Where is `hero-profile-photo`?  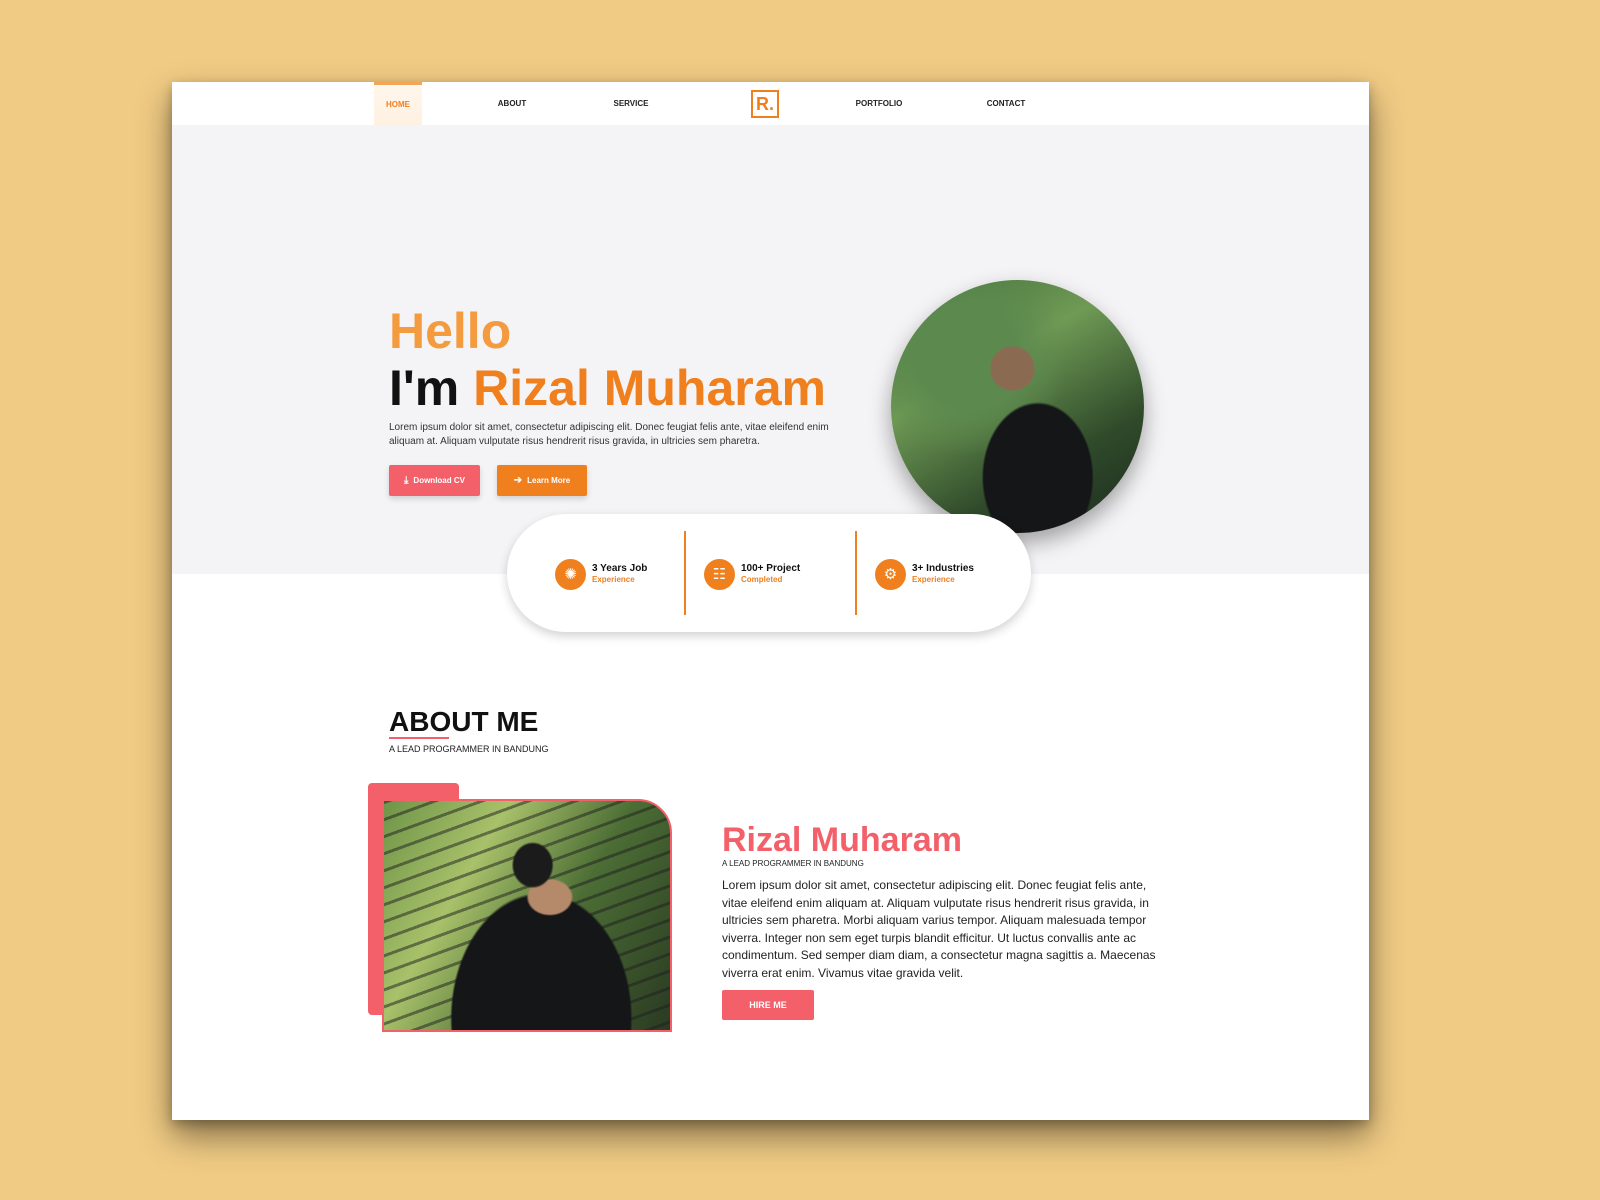 hero-profile-photo is located at coordinates (1017, 406).